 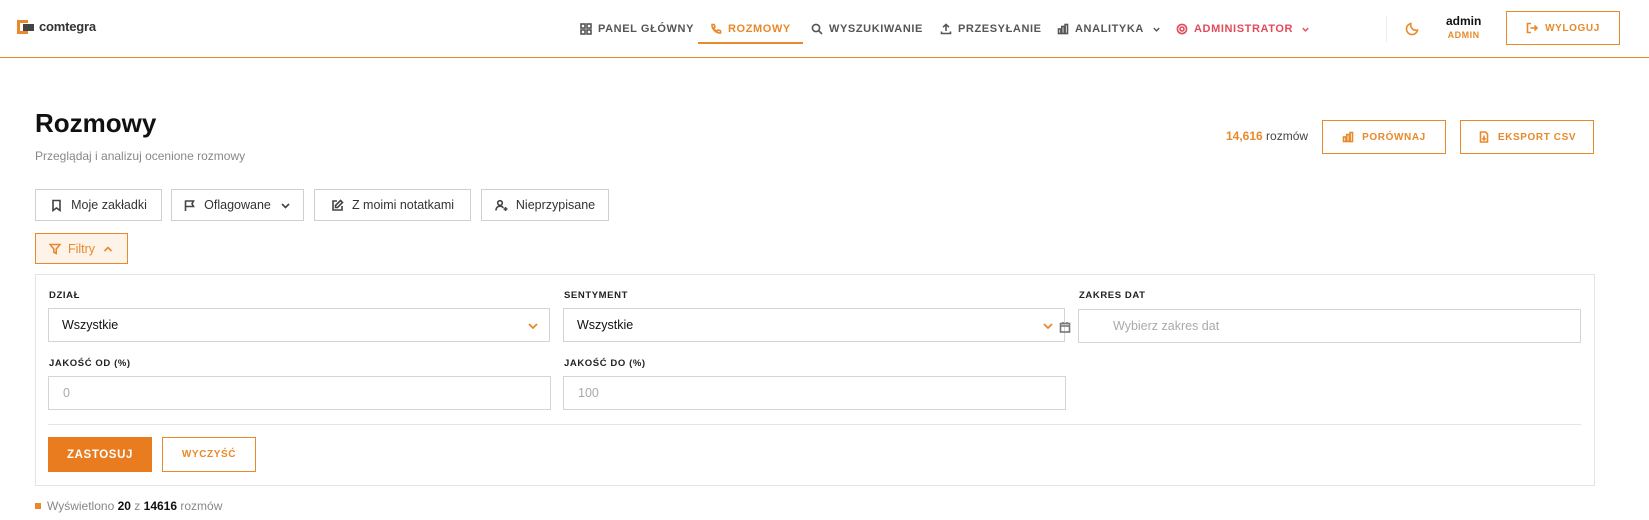 What do you see at coordinates (1394, 137) in the screenshot?
I see `compare-label: PORÓWNAJ` at bounding box center [1394, 137].